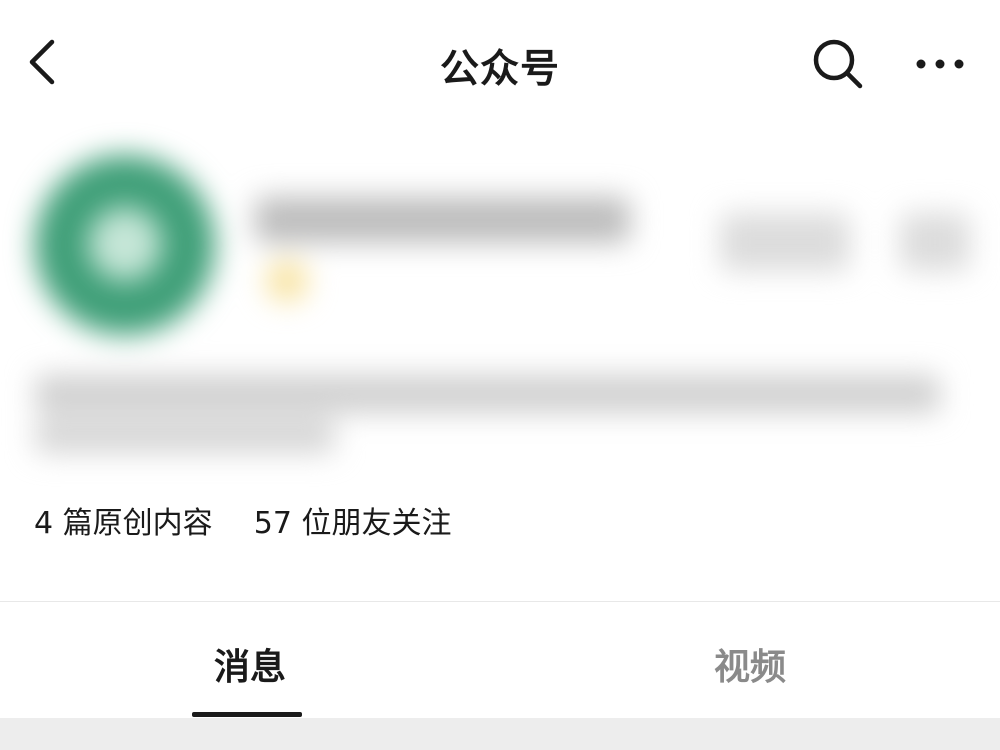 This screenshot has height=750, width=1000. What do you see at coordinates (242, 520) in the screenshot?
I see `account-stats: 4 篇原创内容 57 位朋友关注` at bounding box center [242, 520].